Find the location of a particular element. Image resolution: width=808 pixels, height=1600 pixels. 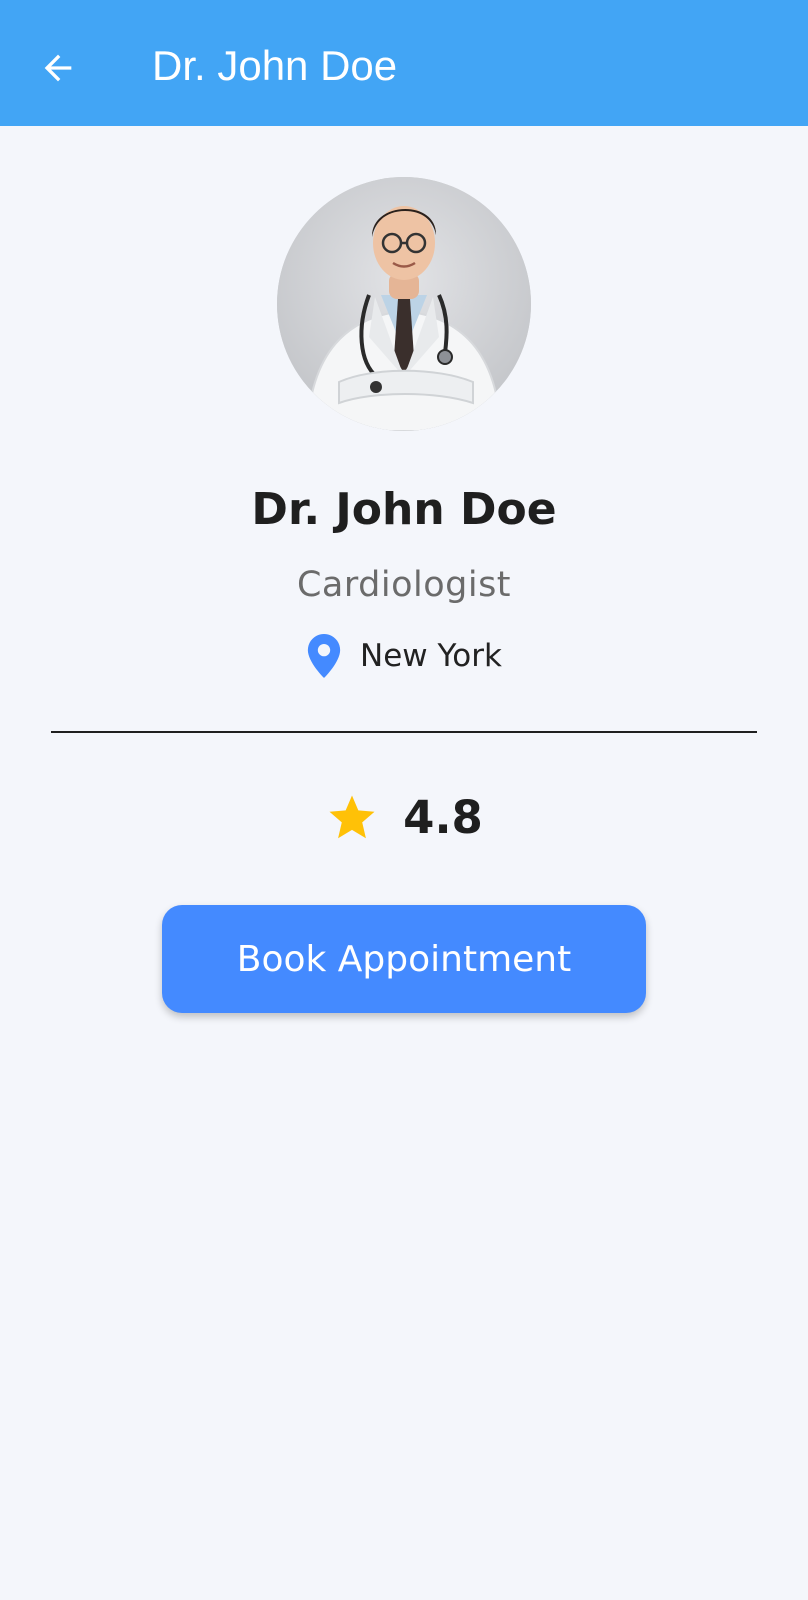

app-bar-title: Dr. John Doe is located at coordinates (275, 65).